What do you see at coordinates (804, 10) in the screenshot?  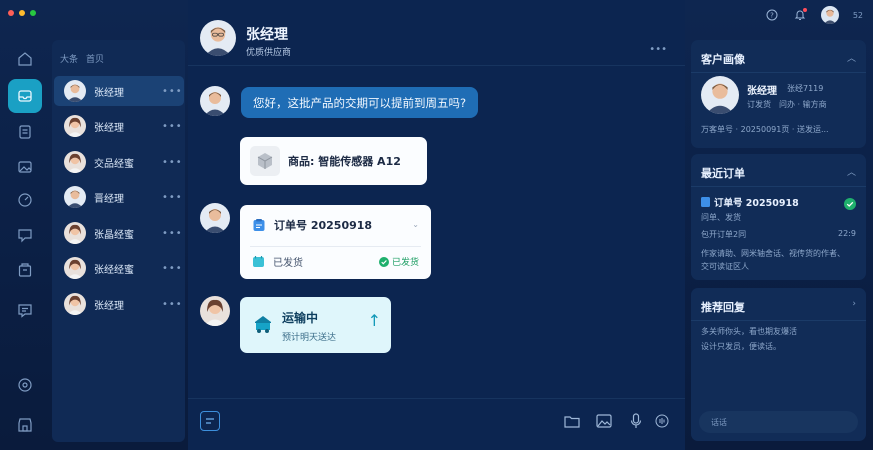 I see `notification-dot` at bounding box center [804, 10].